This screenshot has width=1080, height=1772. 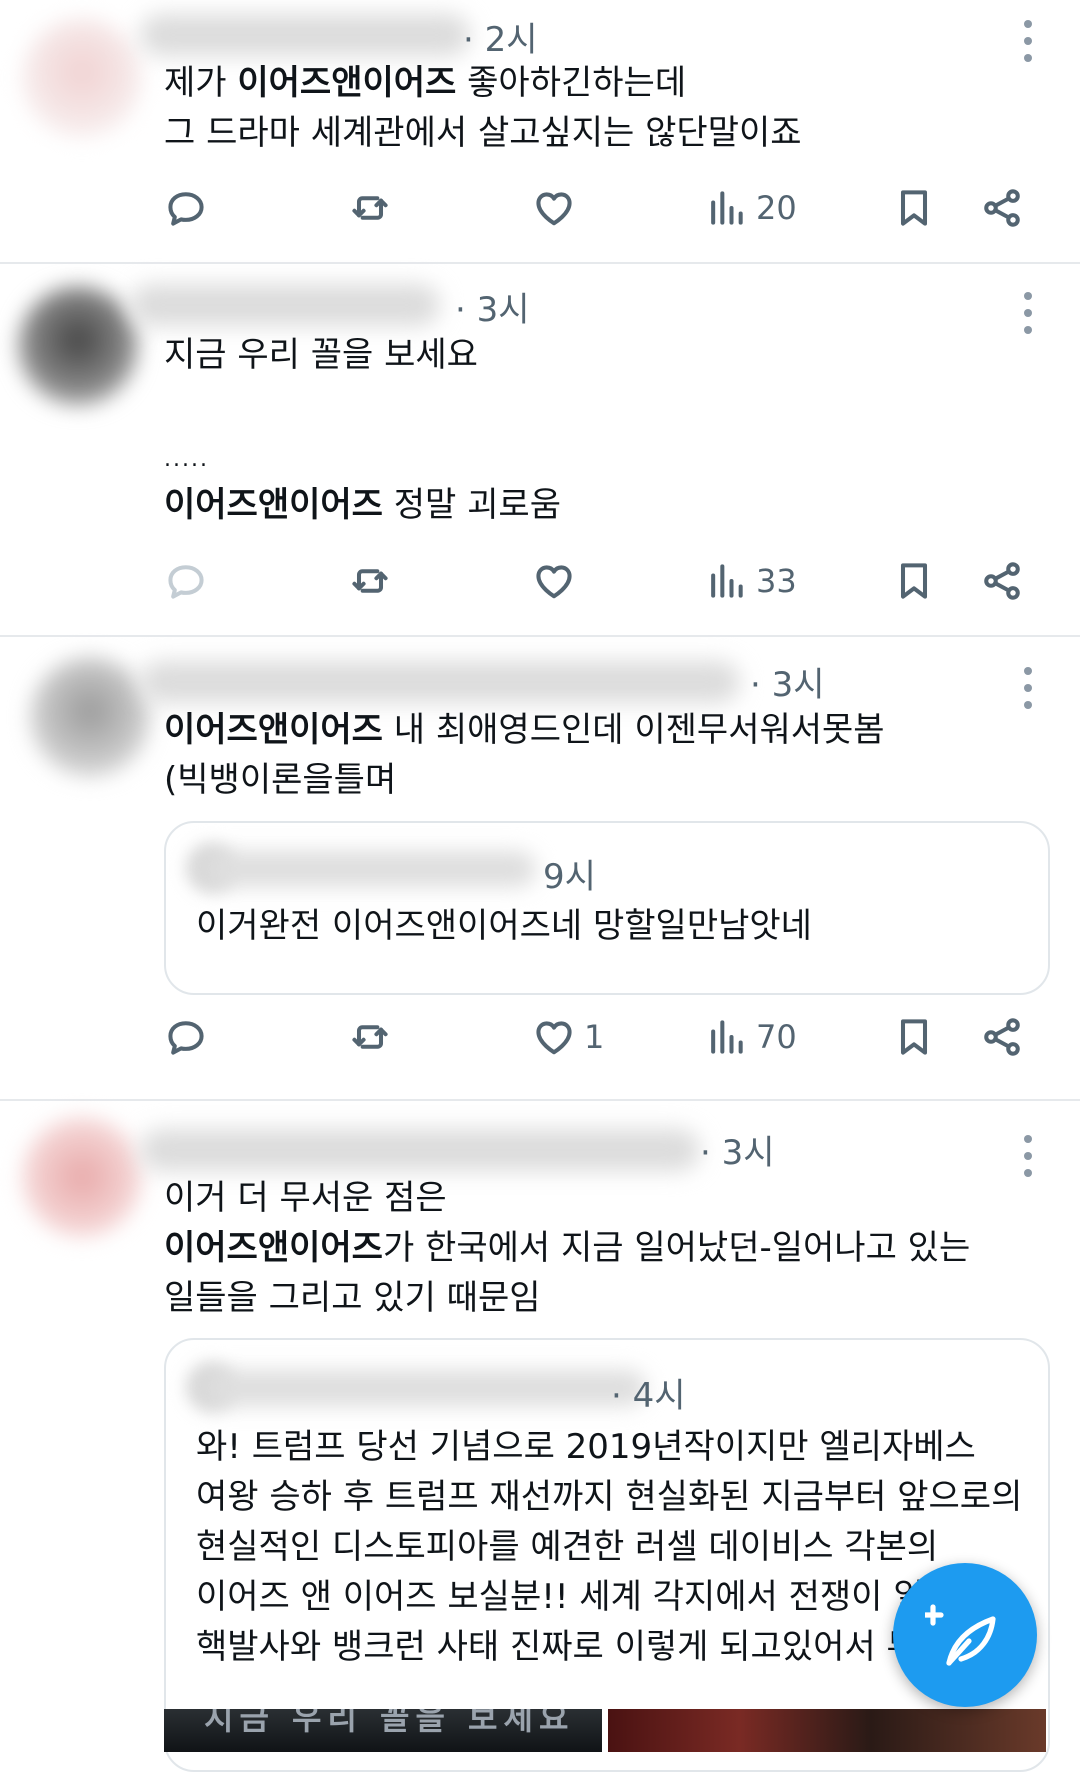 What do you see at coordinates (389, 1723) in the screenshot?
I see `image-caption: 지금 우리 꼴을 보세요` at bounding box center [389, 1723].